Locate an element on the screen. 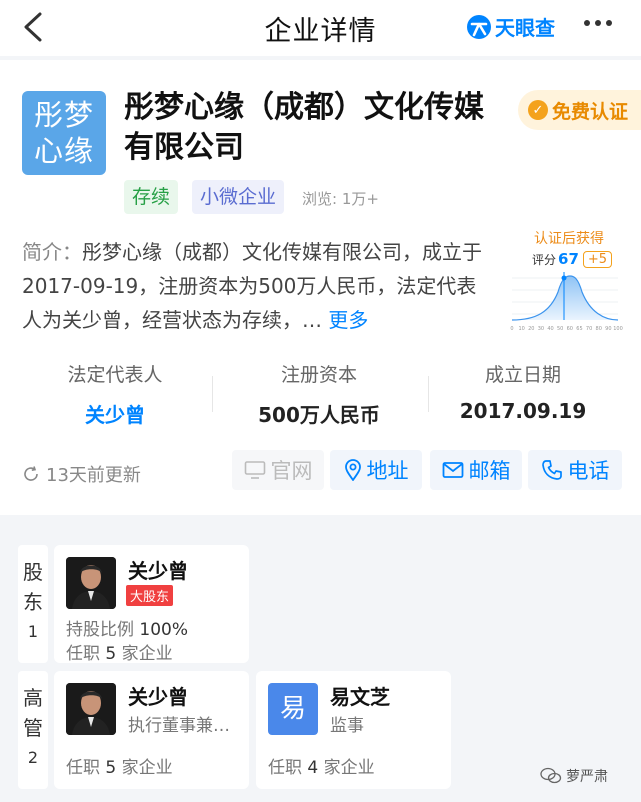 This screenshot has width=641, height=802. score-axis-tick: 40 is located at coordinates (550, 329).